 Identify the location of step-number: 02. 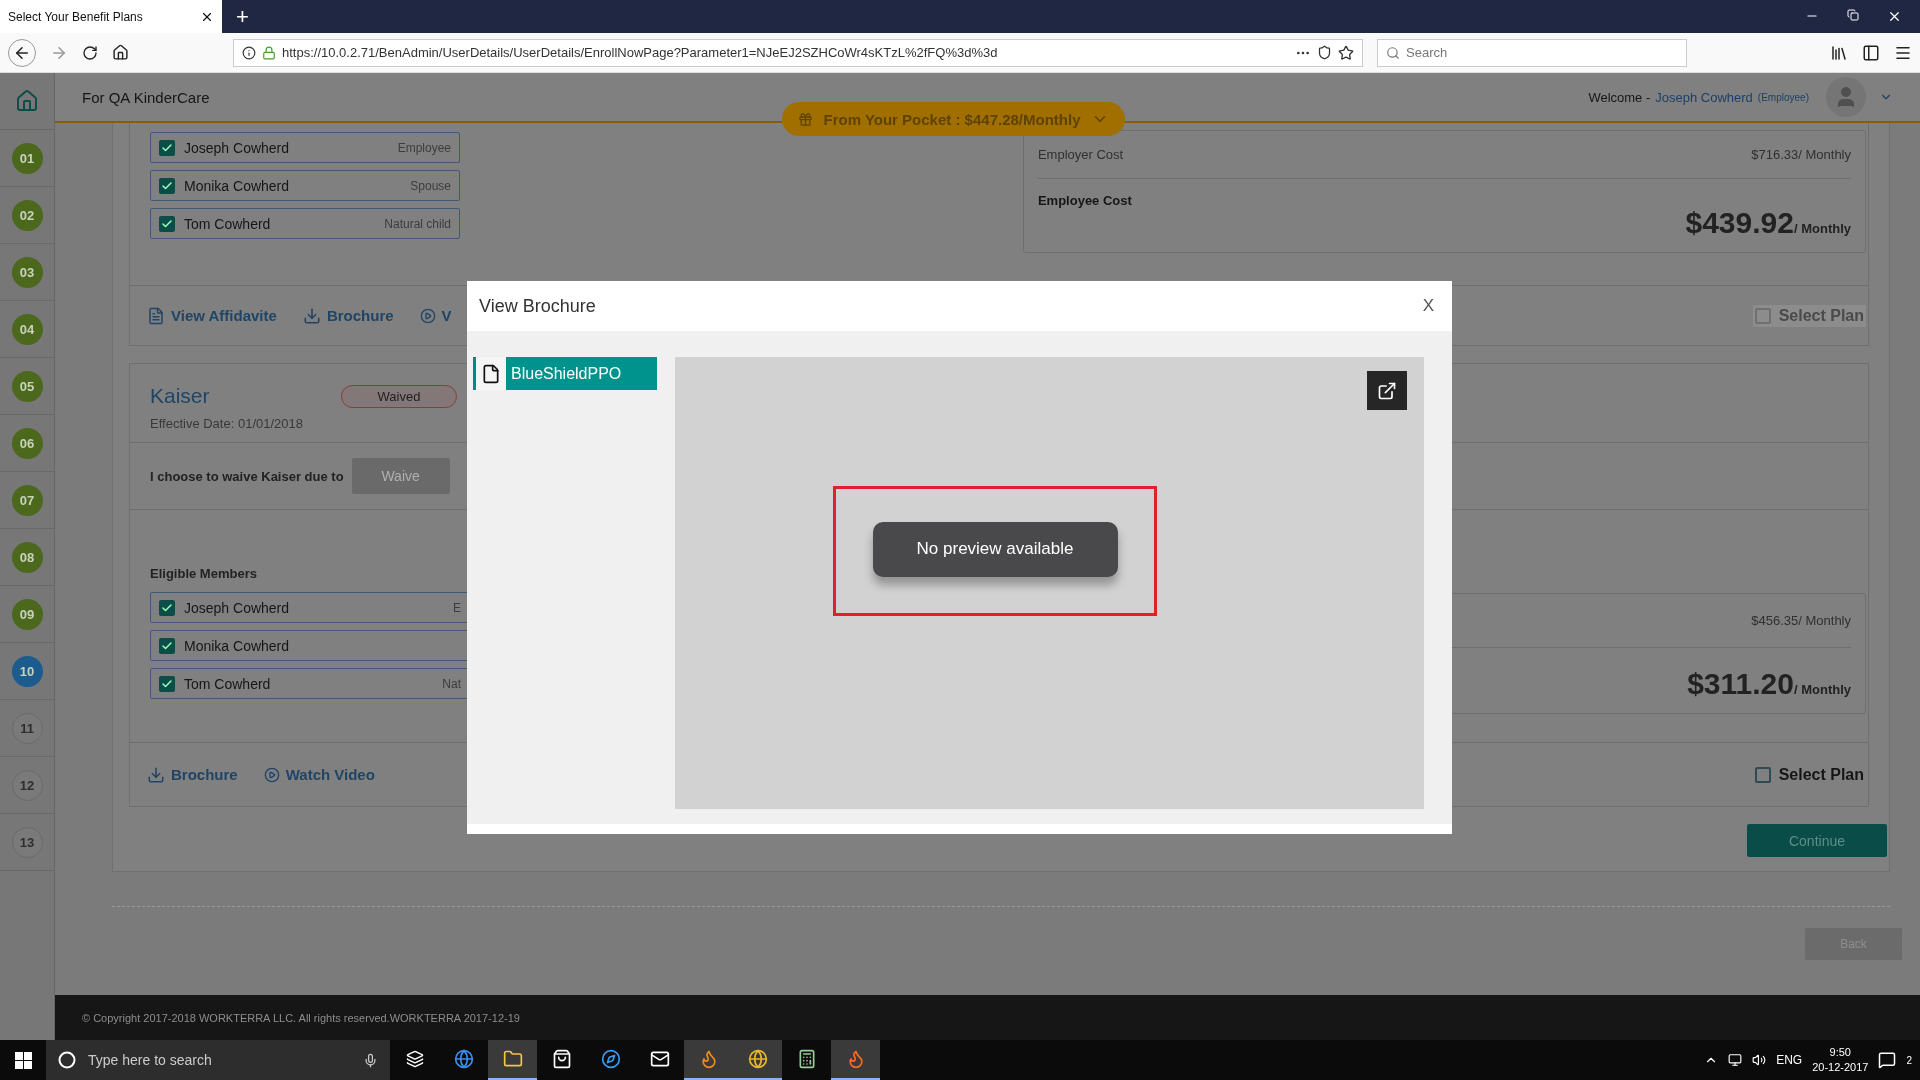
(27, 215).